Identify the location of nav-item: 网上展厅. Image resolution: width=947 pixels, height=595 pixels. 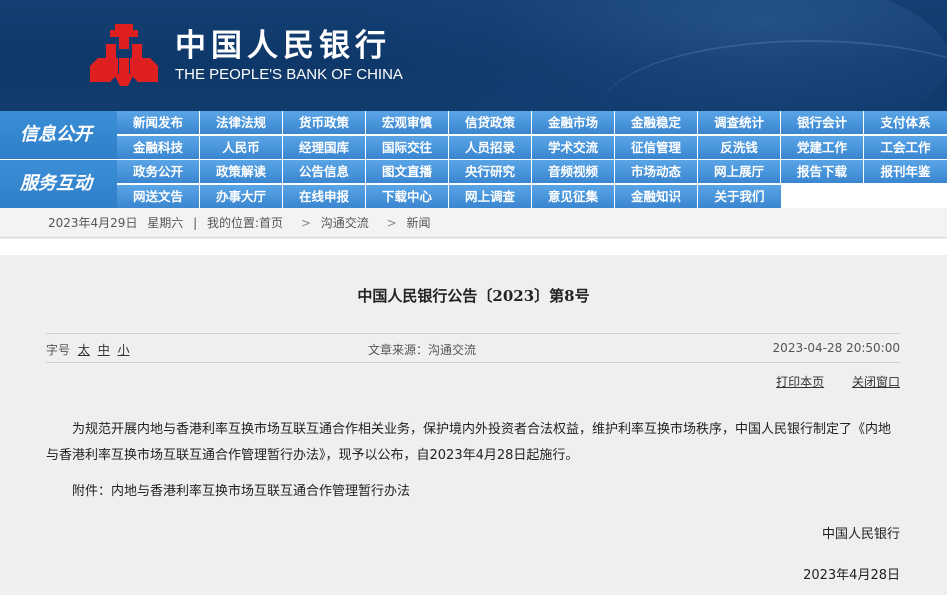
(739, 171).